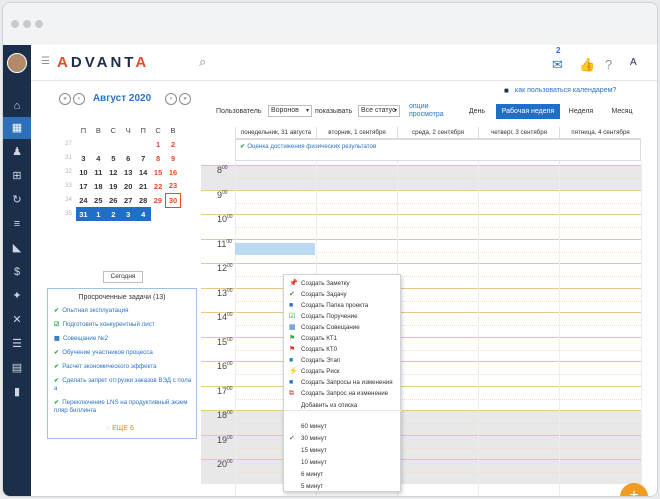  Describe the element at coordinates (17, 176) in the screenshot. I see `structure-icon: ⊞` at that location.